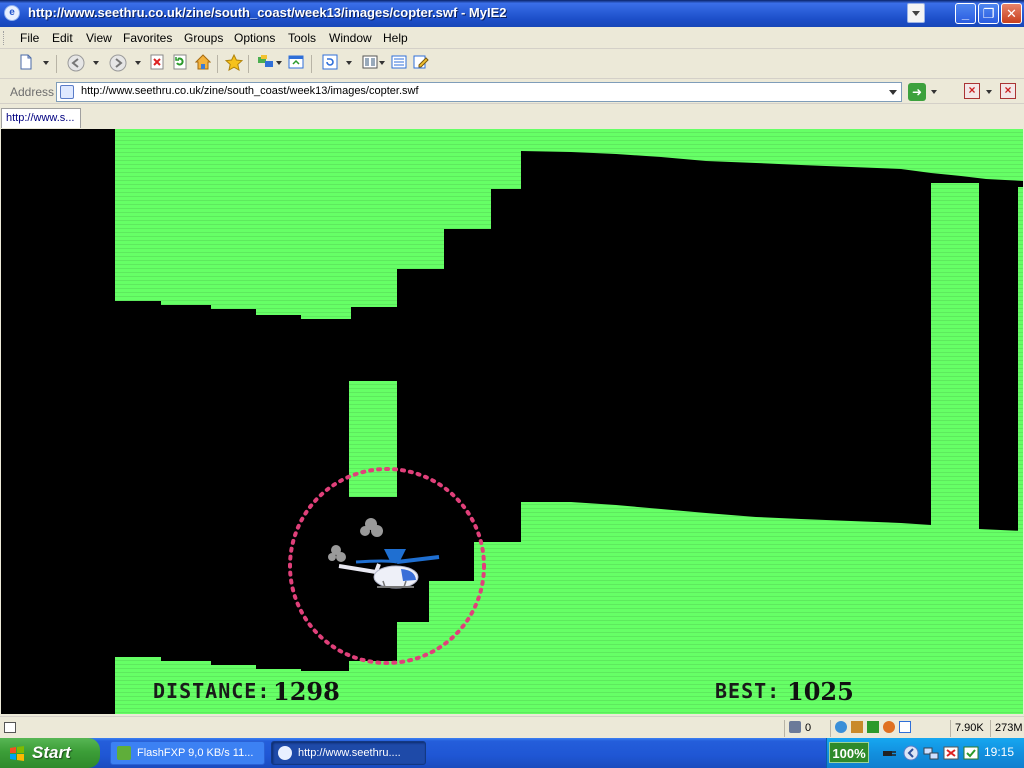 Image resolution: width=1024 pixels, height=768 pixels. What do you see at coordinates (46, 63) in the screenshot?
I see `new-page-dropdown` at bounding box center [46, 63].